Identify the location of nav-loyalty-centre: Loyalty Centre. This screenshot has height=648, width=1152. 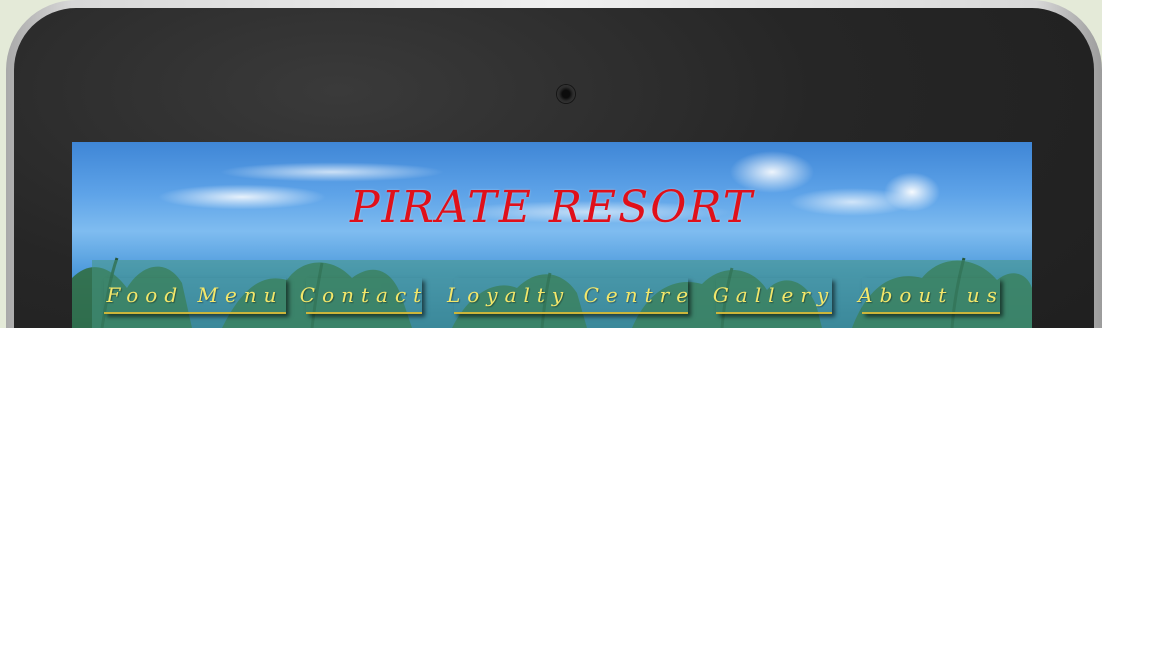
(567, 296).